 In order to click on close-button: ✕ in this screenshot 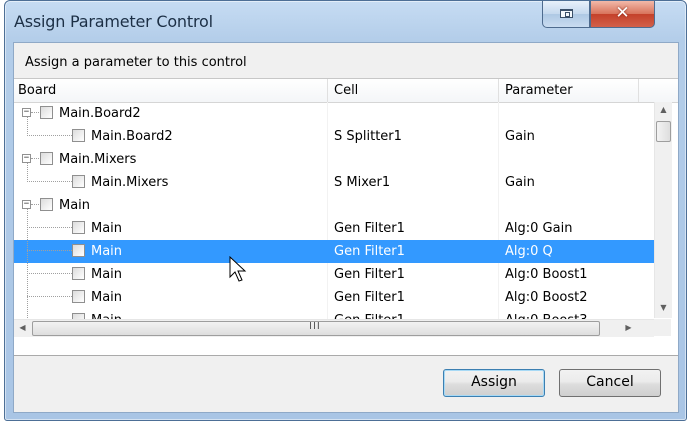, I will do `click(622, 14)`.